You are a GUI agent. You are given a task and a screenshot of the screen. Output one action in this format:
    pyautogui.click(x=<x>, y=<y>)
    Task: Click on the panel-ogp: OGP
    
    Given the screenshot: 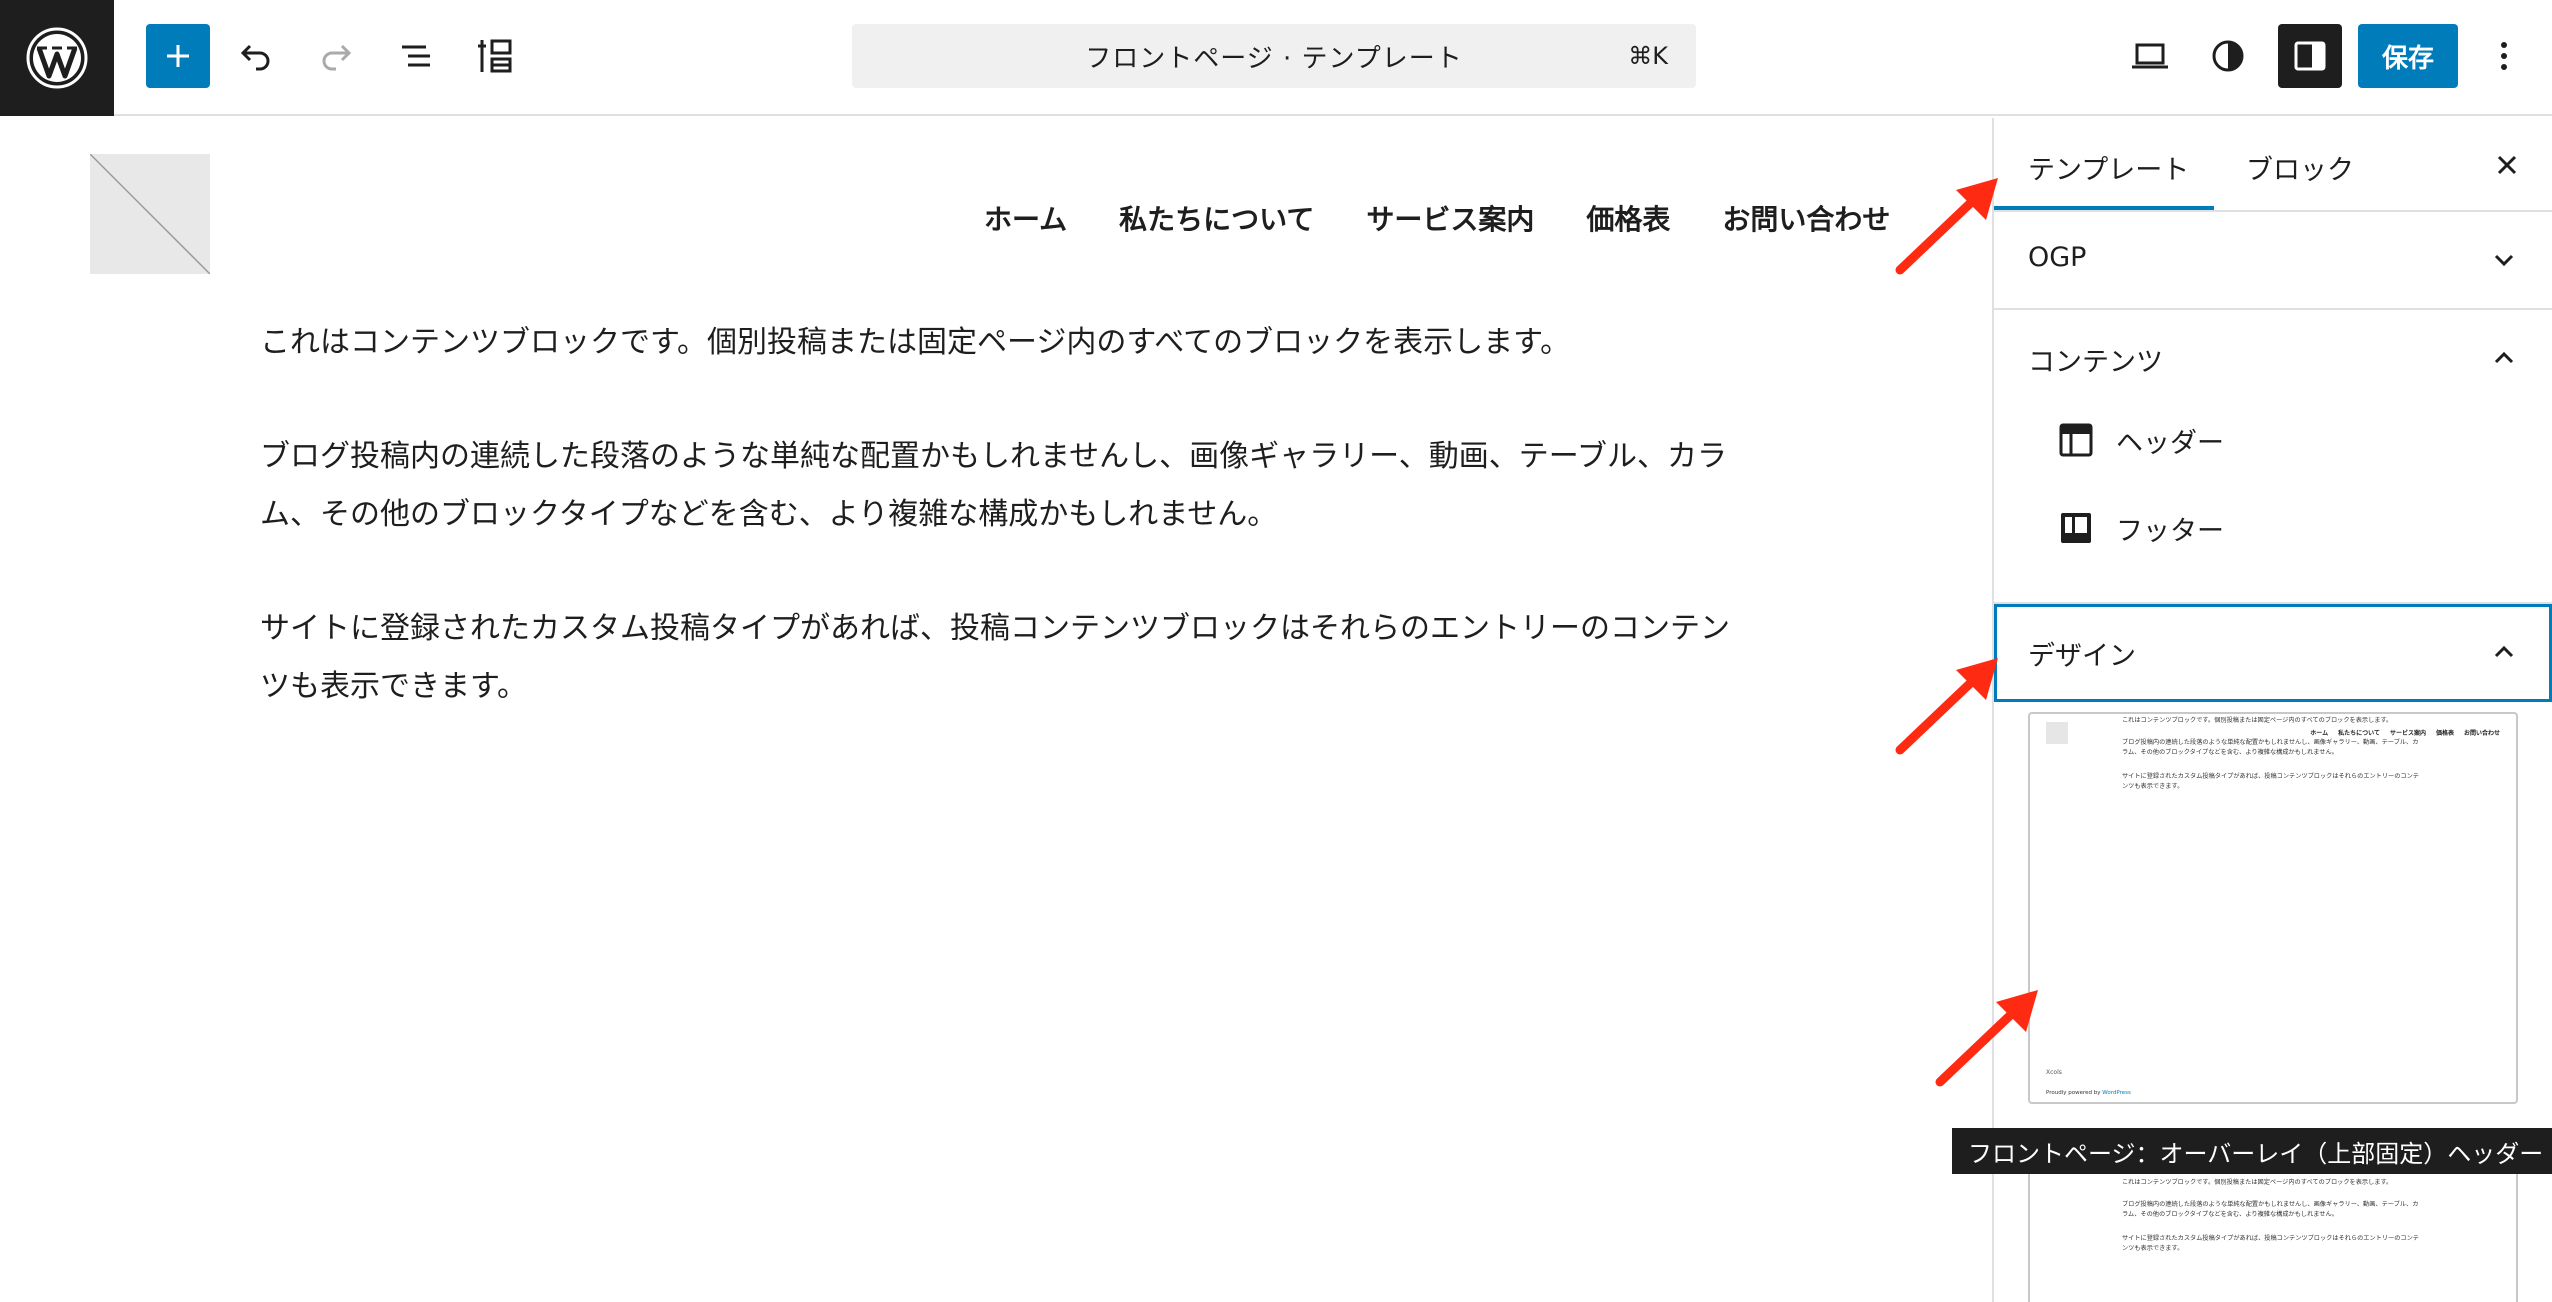 What is the action you would take?
    pyautogui.click(x=2273, y=261)
    